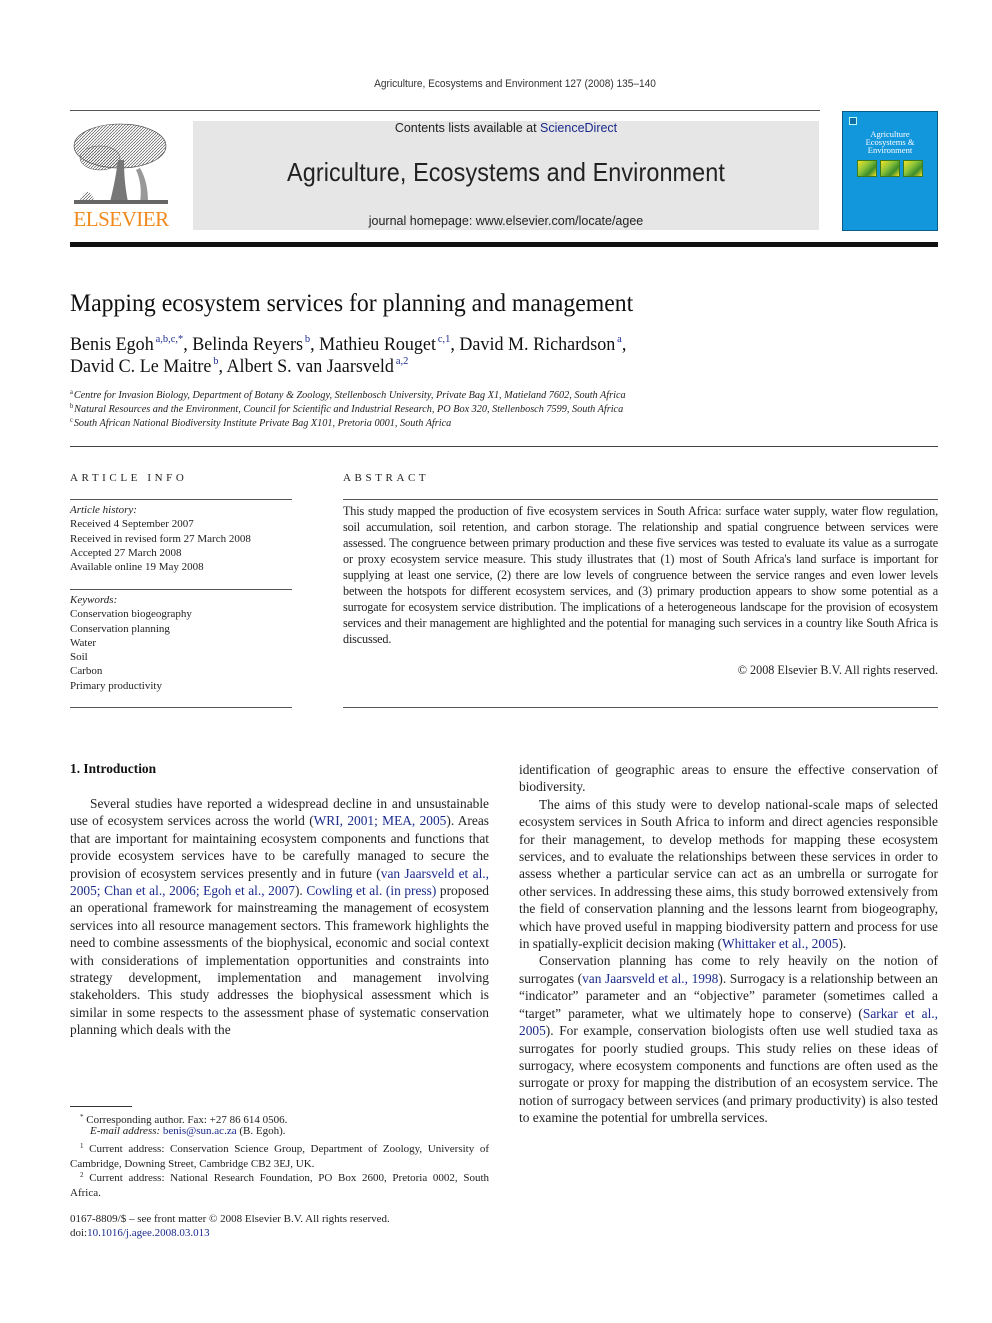 The image size is (992, 1323). I want to click on tree-engraving-icon, so click(120, 163).